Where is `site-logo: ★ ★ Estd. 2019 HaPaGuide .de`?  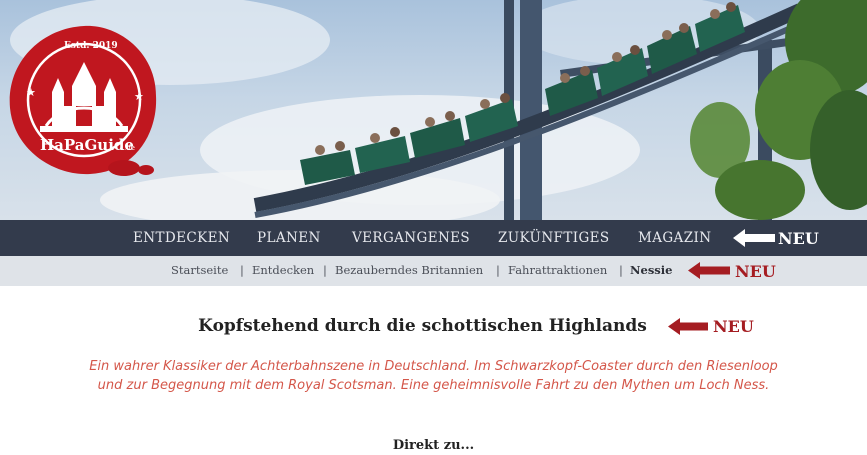 site-logo: ★ ★ Estd. 2019 HaPaGuide .de is located at coordinates (84, 102).